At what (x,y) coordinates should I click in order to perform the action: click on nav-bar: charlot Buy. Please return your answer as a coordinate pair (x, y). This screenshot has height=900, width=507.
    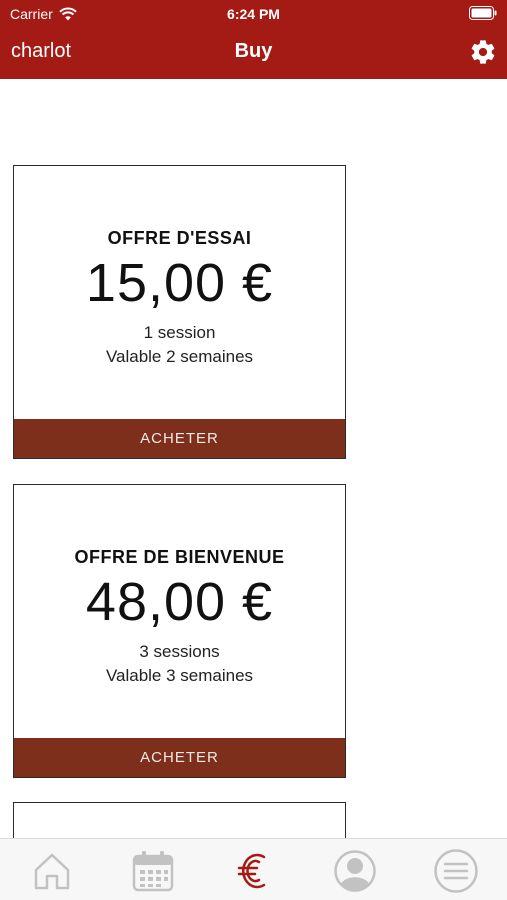
    Looking at the image, I should click on (253, 53).